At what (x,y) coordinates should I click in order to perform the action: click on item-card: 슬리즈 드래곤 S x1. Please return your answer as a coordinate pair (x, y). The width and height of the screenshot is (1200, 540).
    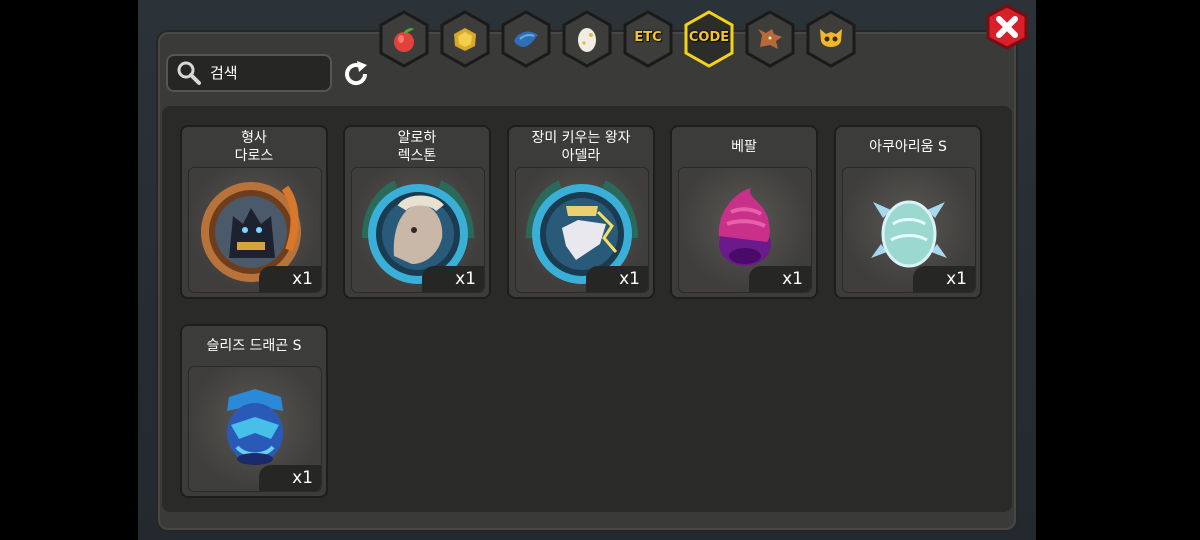
    Looking at the image, I should click on (254, 411).